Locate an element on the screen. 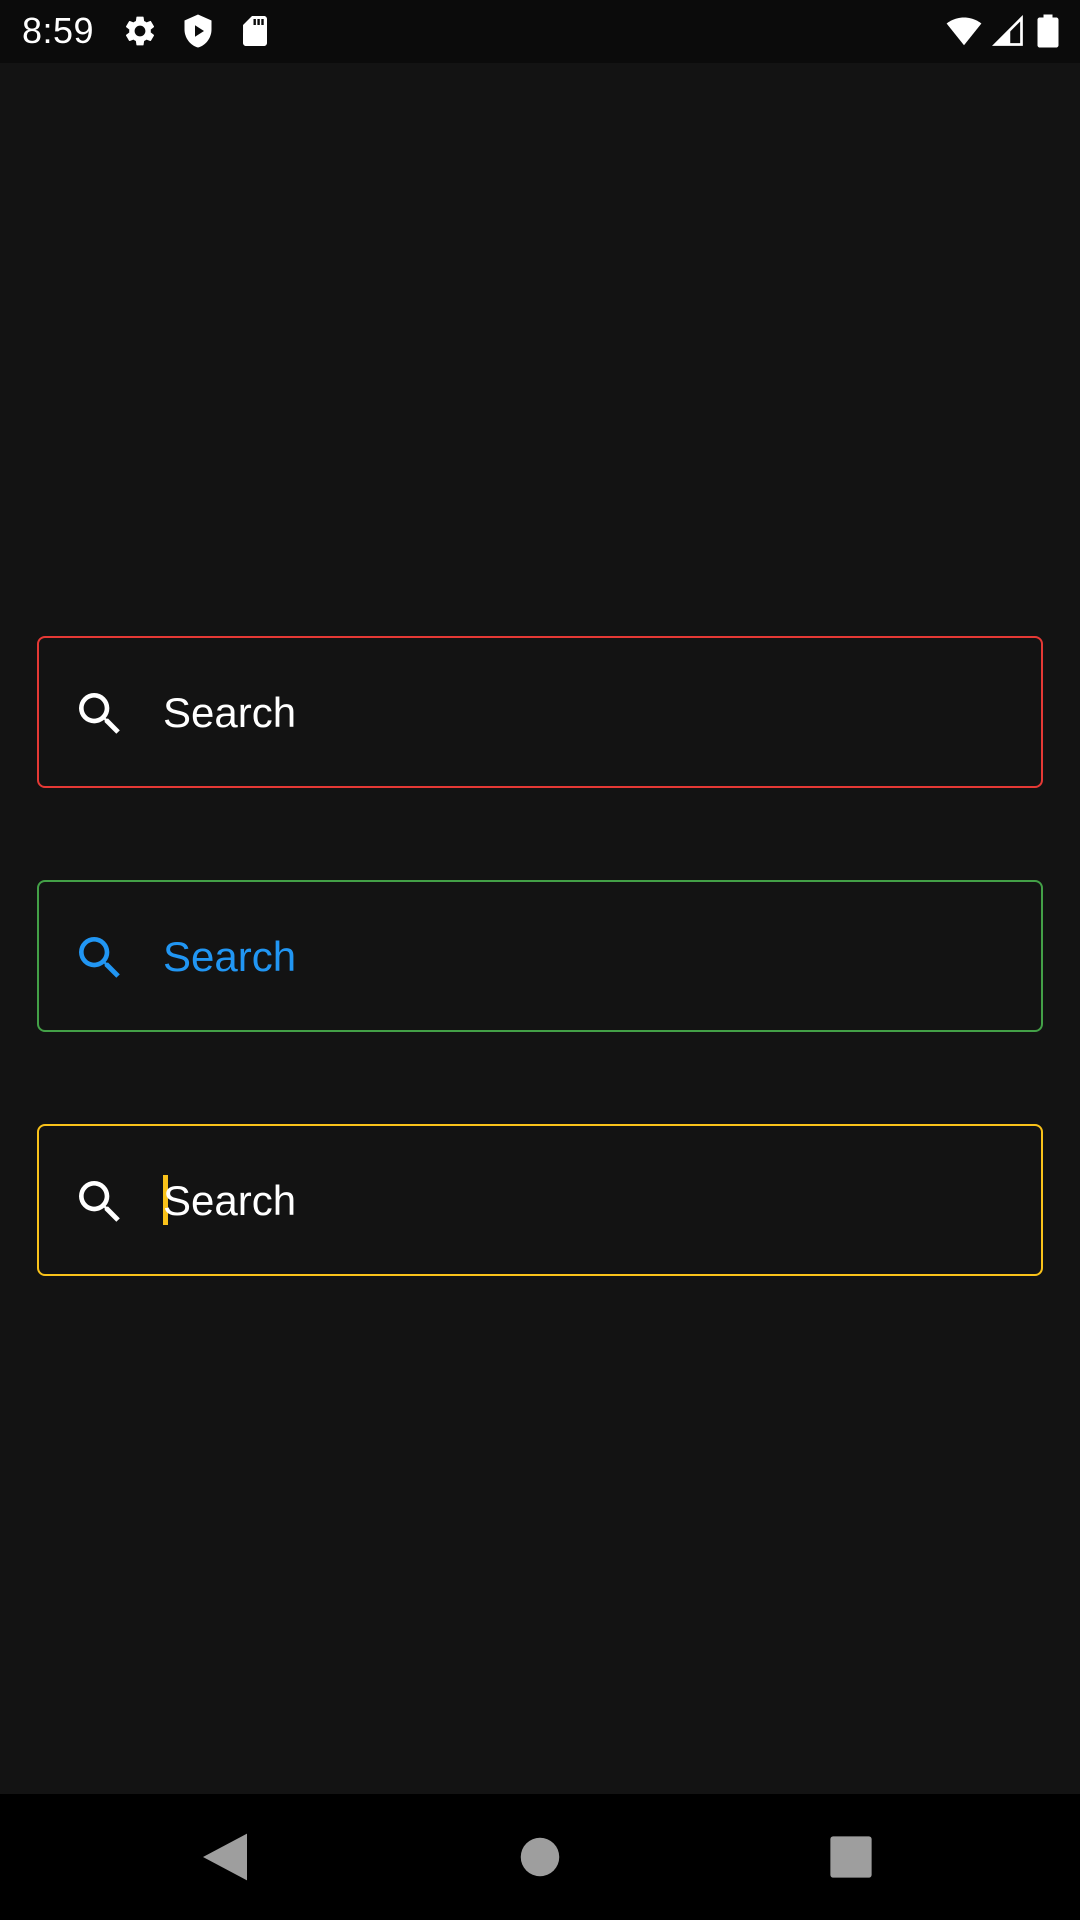 This screenshot has height=1920, width=1080. gear-icon is located at coordinates (140, 31).